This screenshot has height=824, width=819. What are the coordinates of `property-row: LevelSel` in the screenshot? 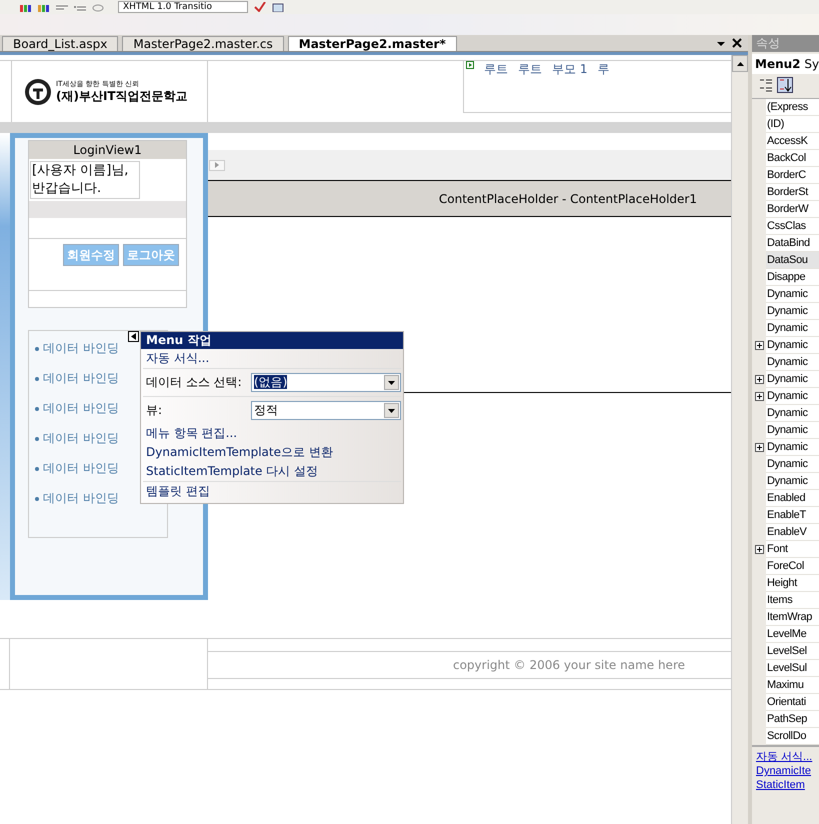 It's located at (785, 651).